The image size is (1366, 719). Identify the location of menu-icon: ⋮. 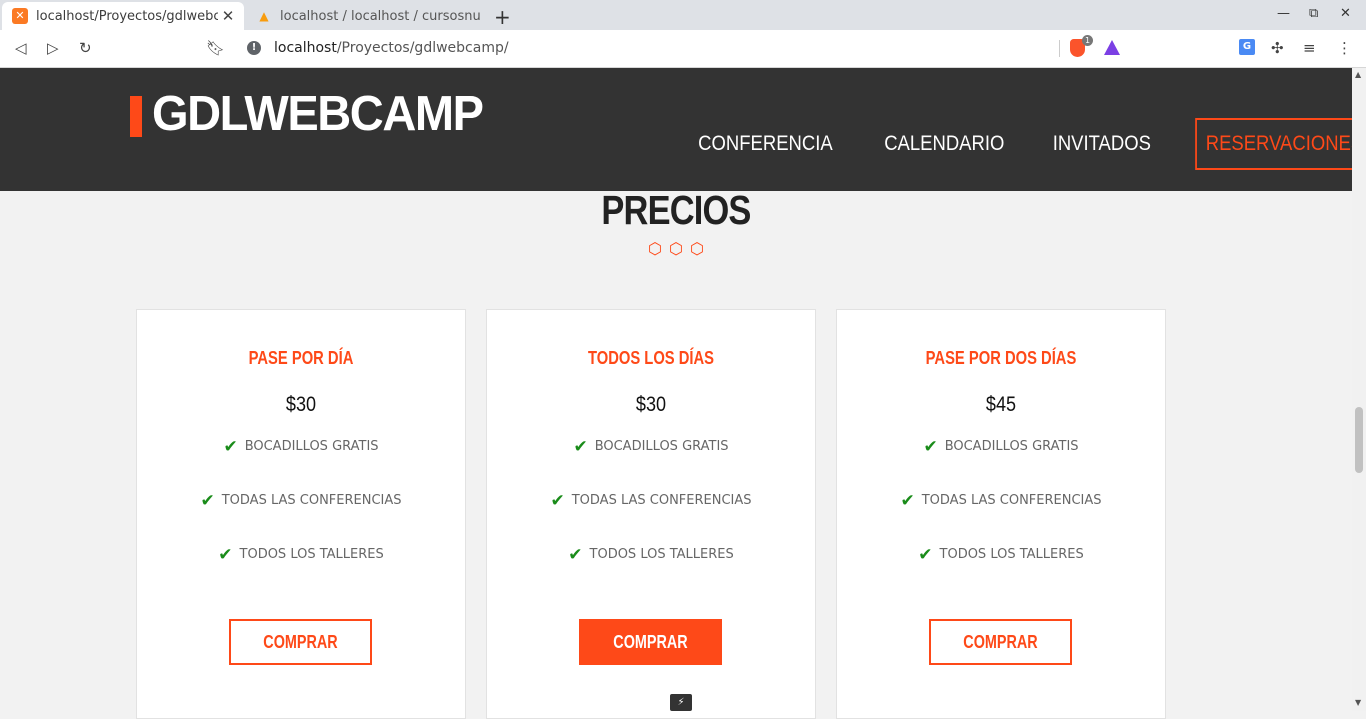
(1344, 48).